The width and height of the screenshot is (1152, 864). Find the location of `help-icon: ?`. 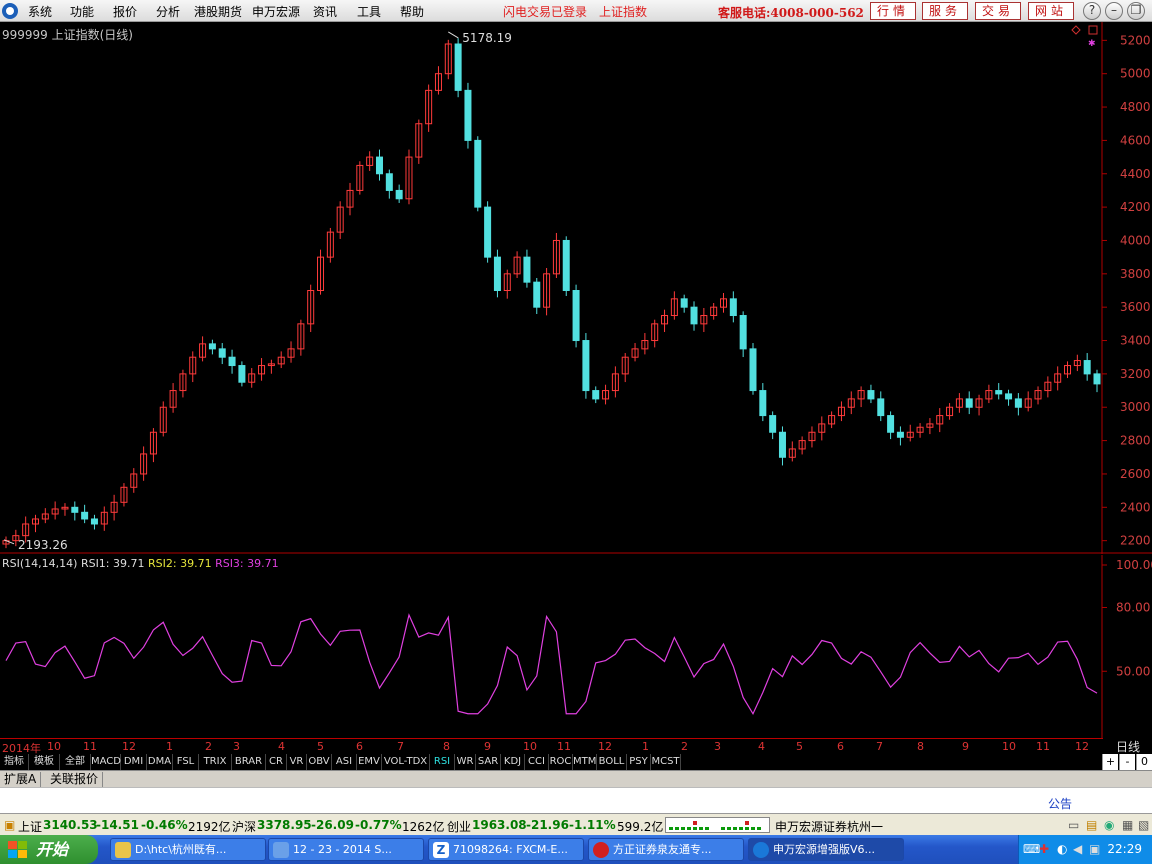

help-icon: ? is located at coordinates (1092, 11).